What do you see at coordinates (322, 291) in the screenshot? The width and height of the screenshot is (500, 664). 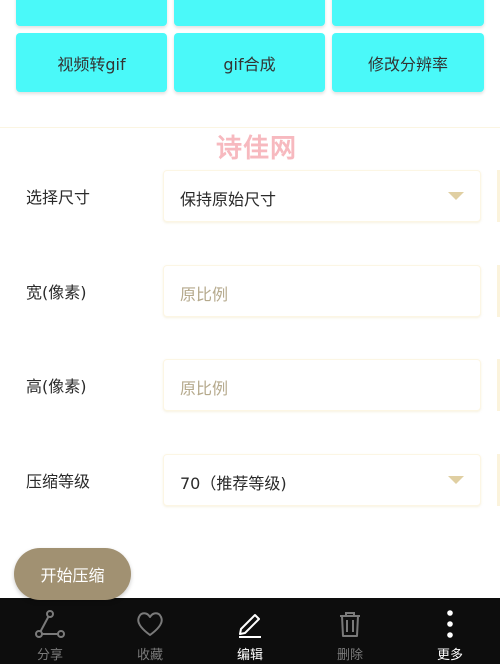 I see `width-input: 原比例` at bounding box center [322, 291].